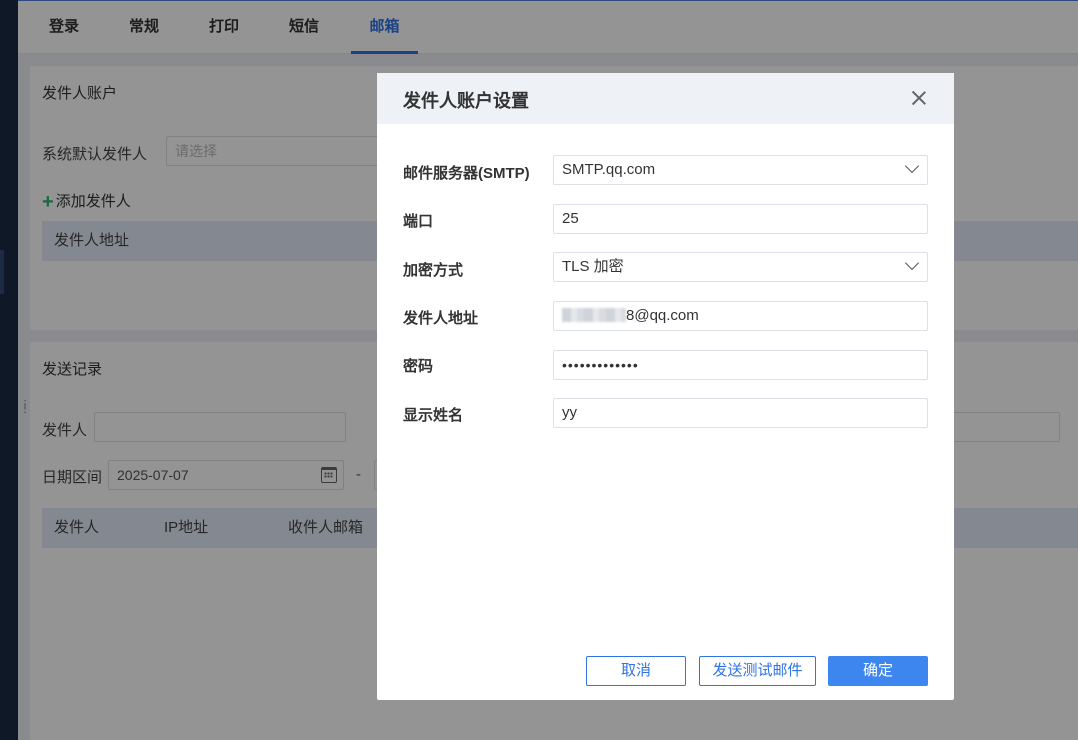  I want to click on port-input: 25, so click(740, 219).